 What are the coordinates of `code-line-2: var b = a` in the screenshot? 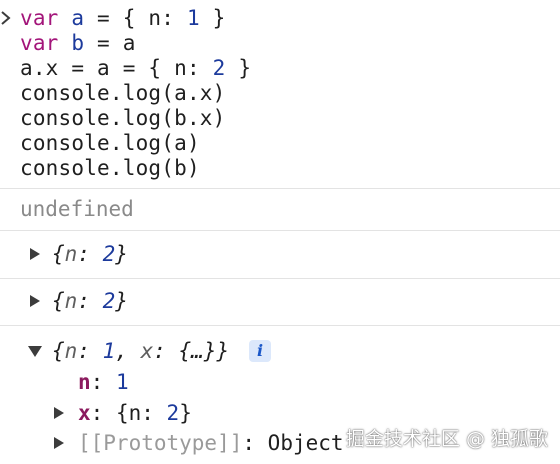 It's located at (78, 43).